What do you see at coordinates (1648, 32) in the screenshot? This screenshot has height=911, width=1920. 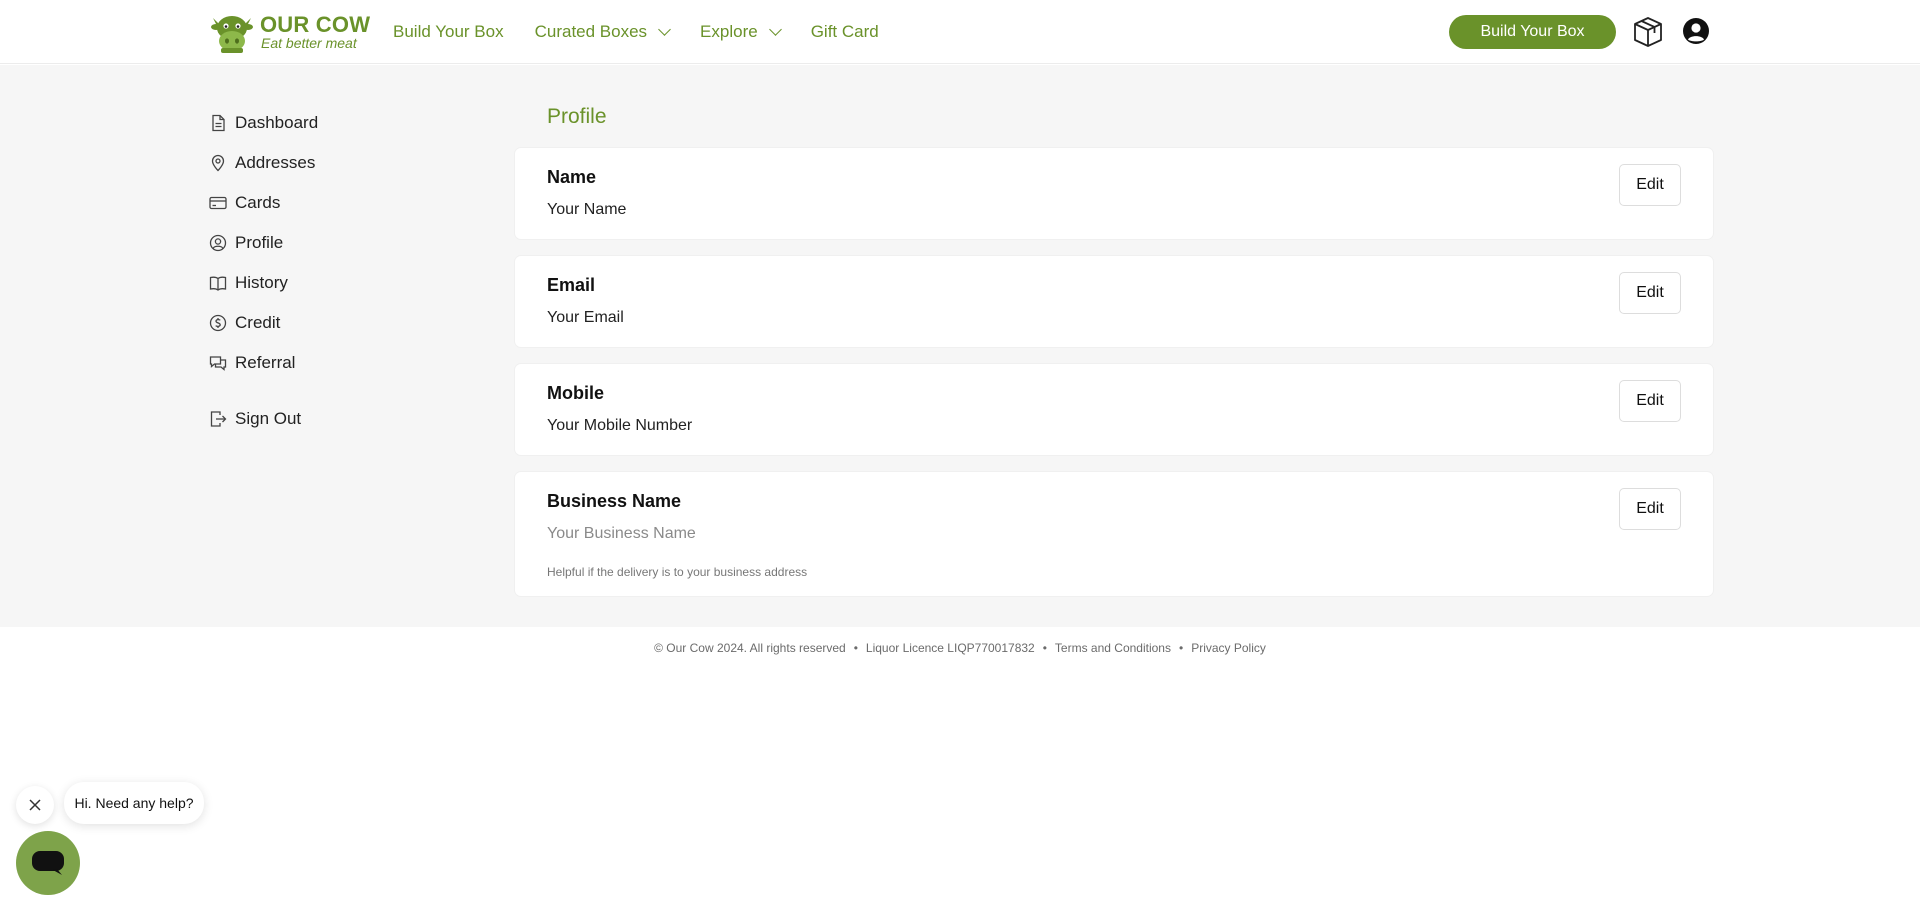 I see `box-icon` at bounding box center [1648, 32].